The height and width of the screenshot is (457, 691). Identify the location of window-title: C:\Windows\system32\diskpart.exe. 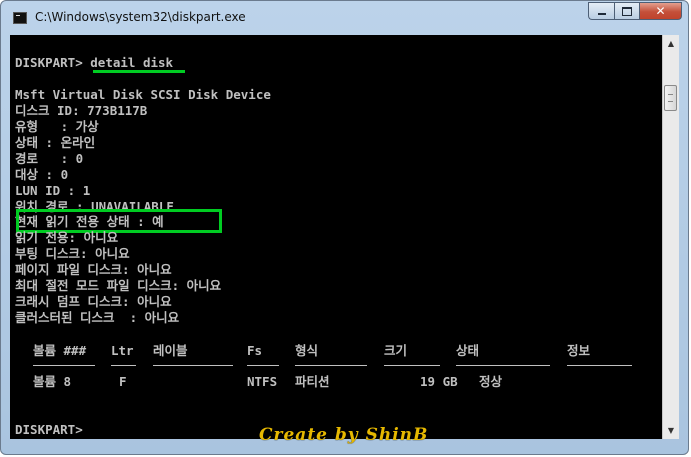
(140, 17).